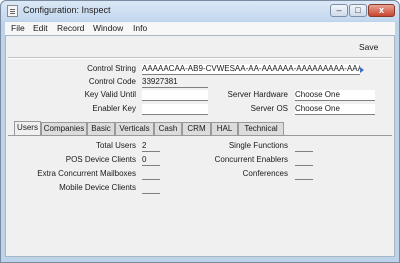  What do you see at coordinates (339, 10) in the screenshot?
I see `minimize-button: –` at bounding box center [339, 10].